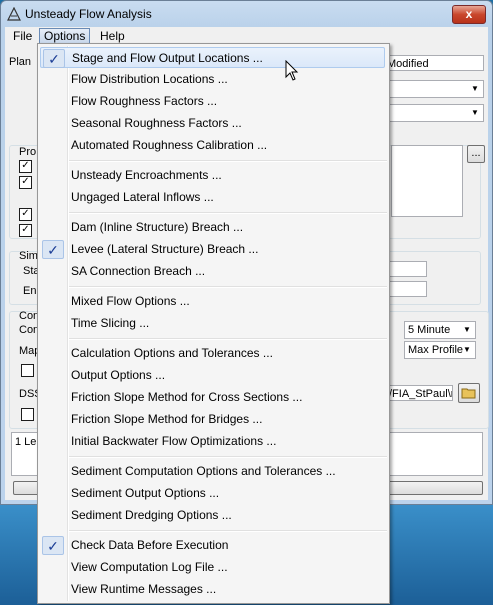 The image size is (493, 605). Describe the element at coordinates (469, 14) in the screenshot. I see `close-button: x` at that location.